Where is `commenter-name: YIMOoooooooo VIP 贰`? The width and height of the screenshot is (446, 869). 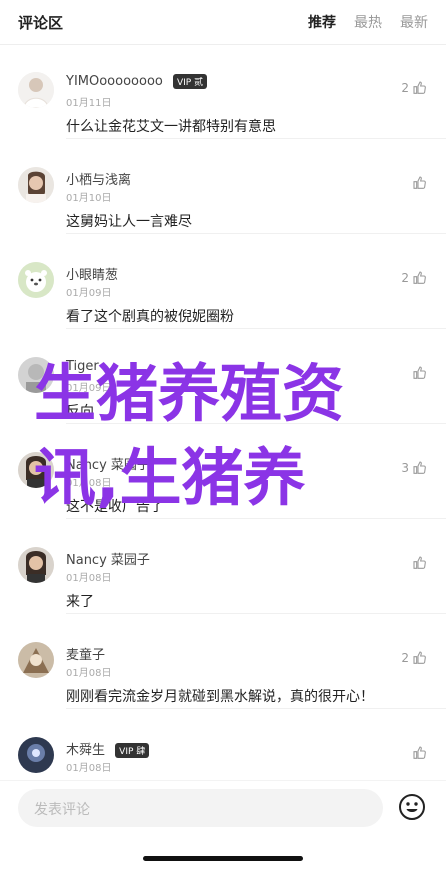
commenter-name: YIMOoooooooo VIP 贰 is located at coordinates (137, 81).